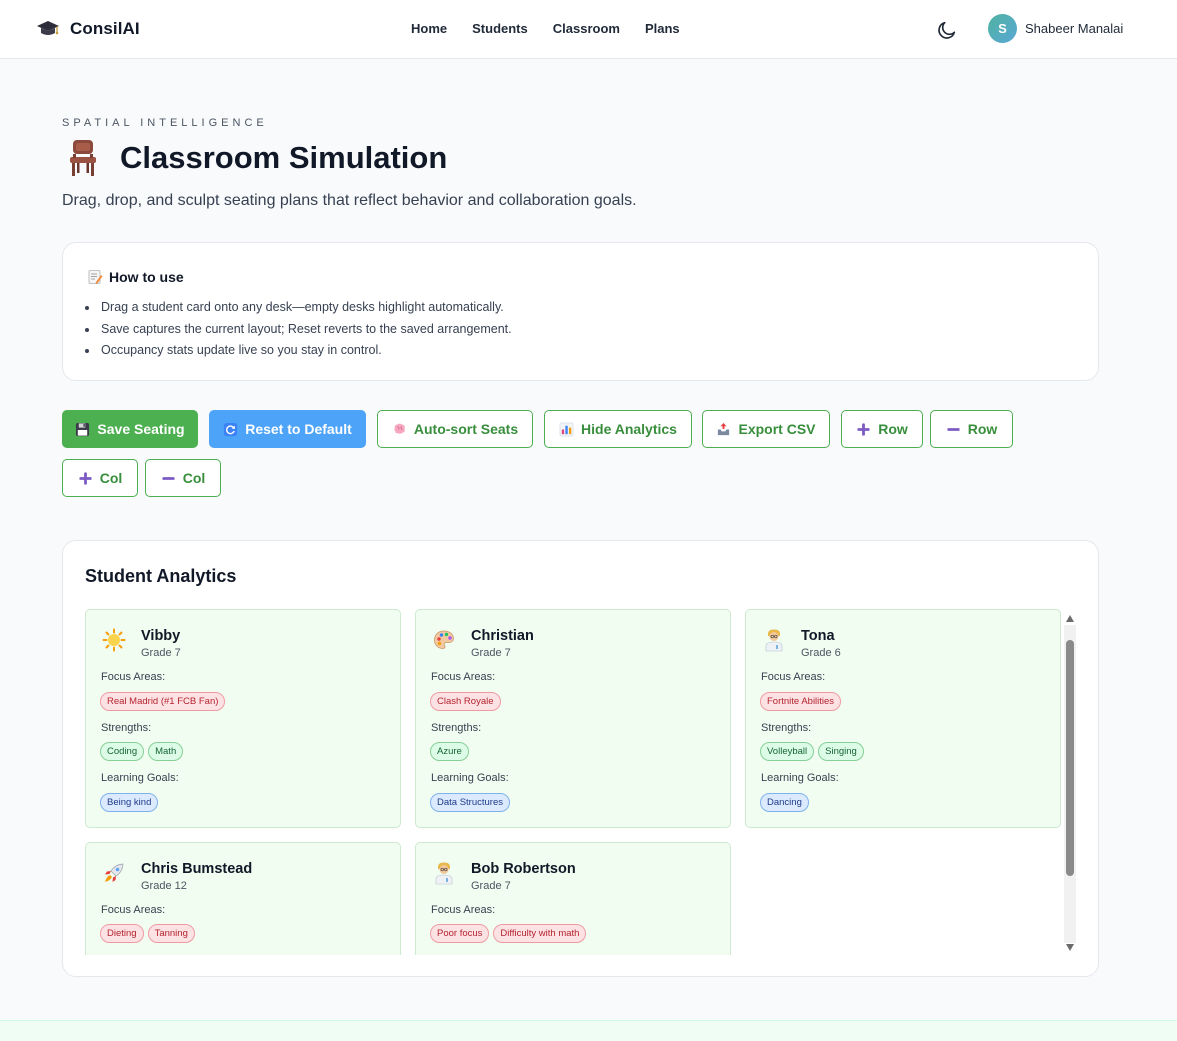  Describe the element at coordinates (197, 869) in the screenshot. I see `student-name: Chris Bumstead` at that location.